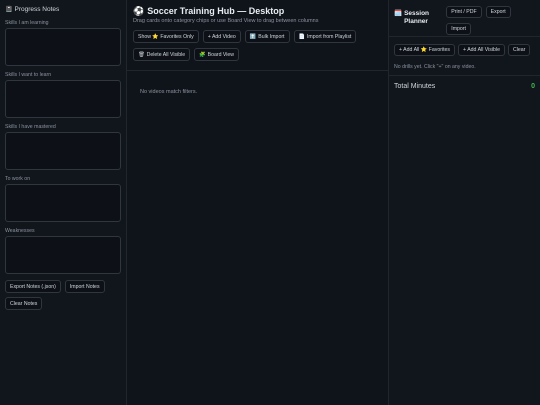 The width and height of the screenshot is (540, 405). What do you see at coordinates (415, 86) in the screenshot?
I see `total-minutes-label: Total Minutes` at bounding box center [415, 86].